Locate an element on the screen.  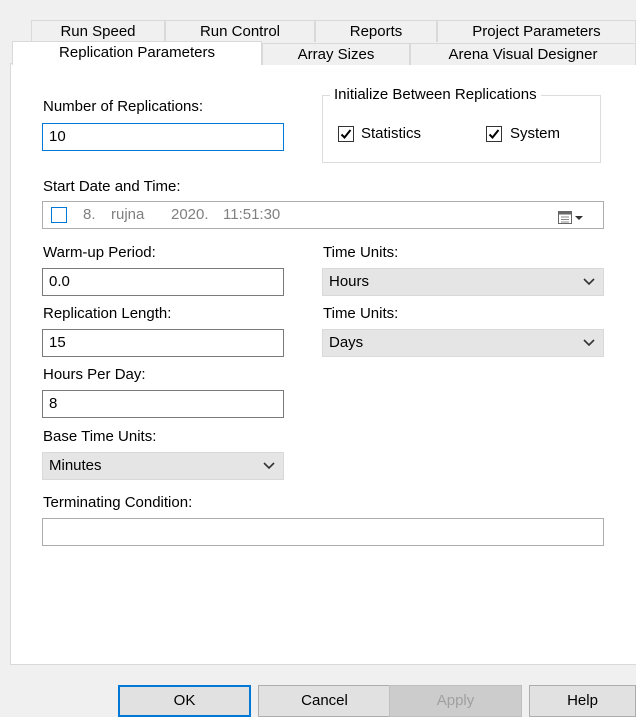
base-time-units-select: Minutes is located at coordinates (163, 466).